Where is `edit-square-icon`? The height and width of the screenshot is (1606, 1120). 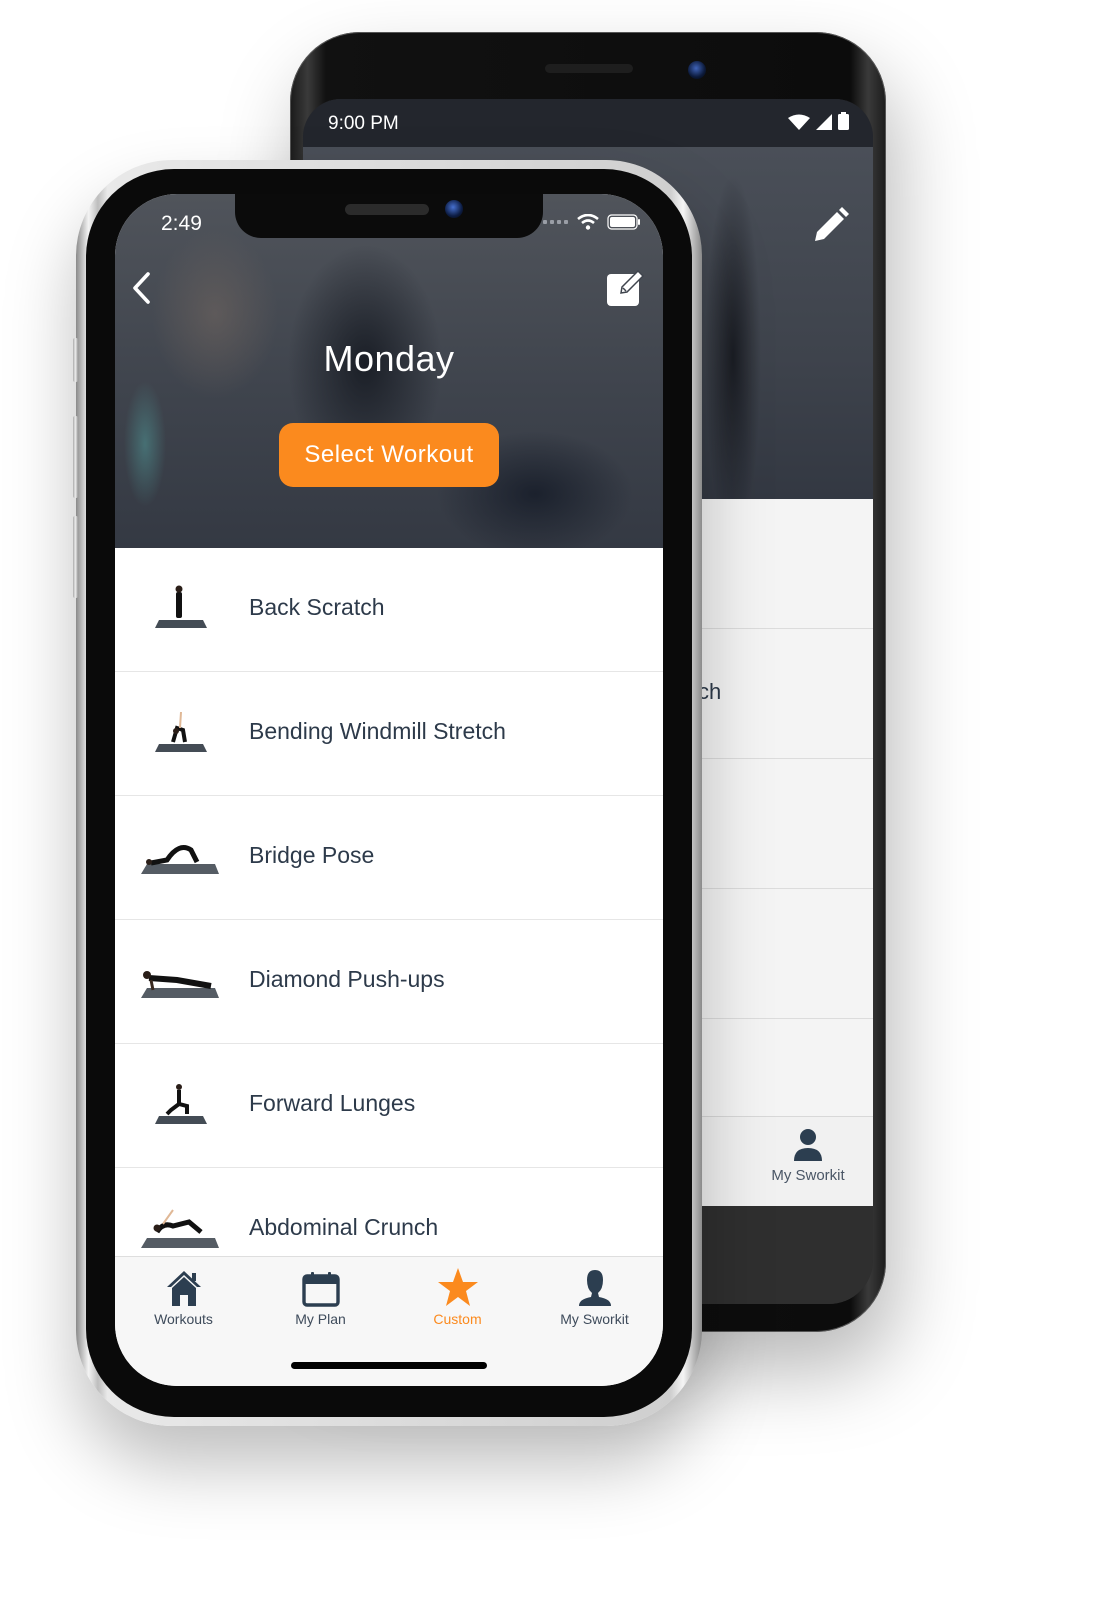
edit-square-icon is located at coordinates (626, 287).